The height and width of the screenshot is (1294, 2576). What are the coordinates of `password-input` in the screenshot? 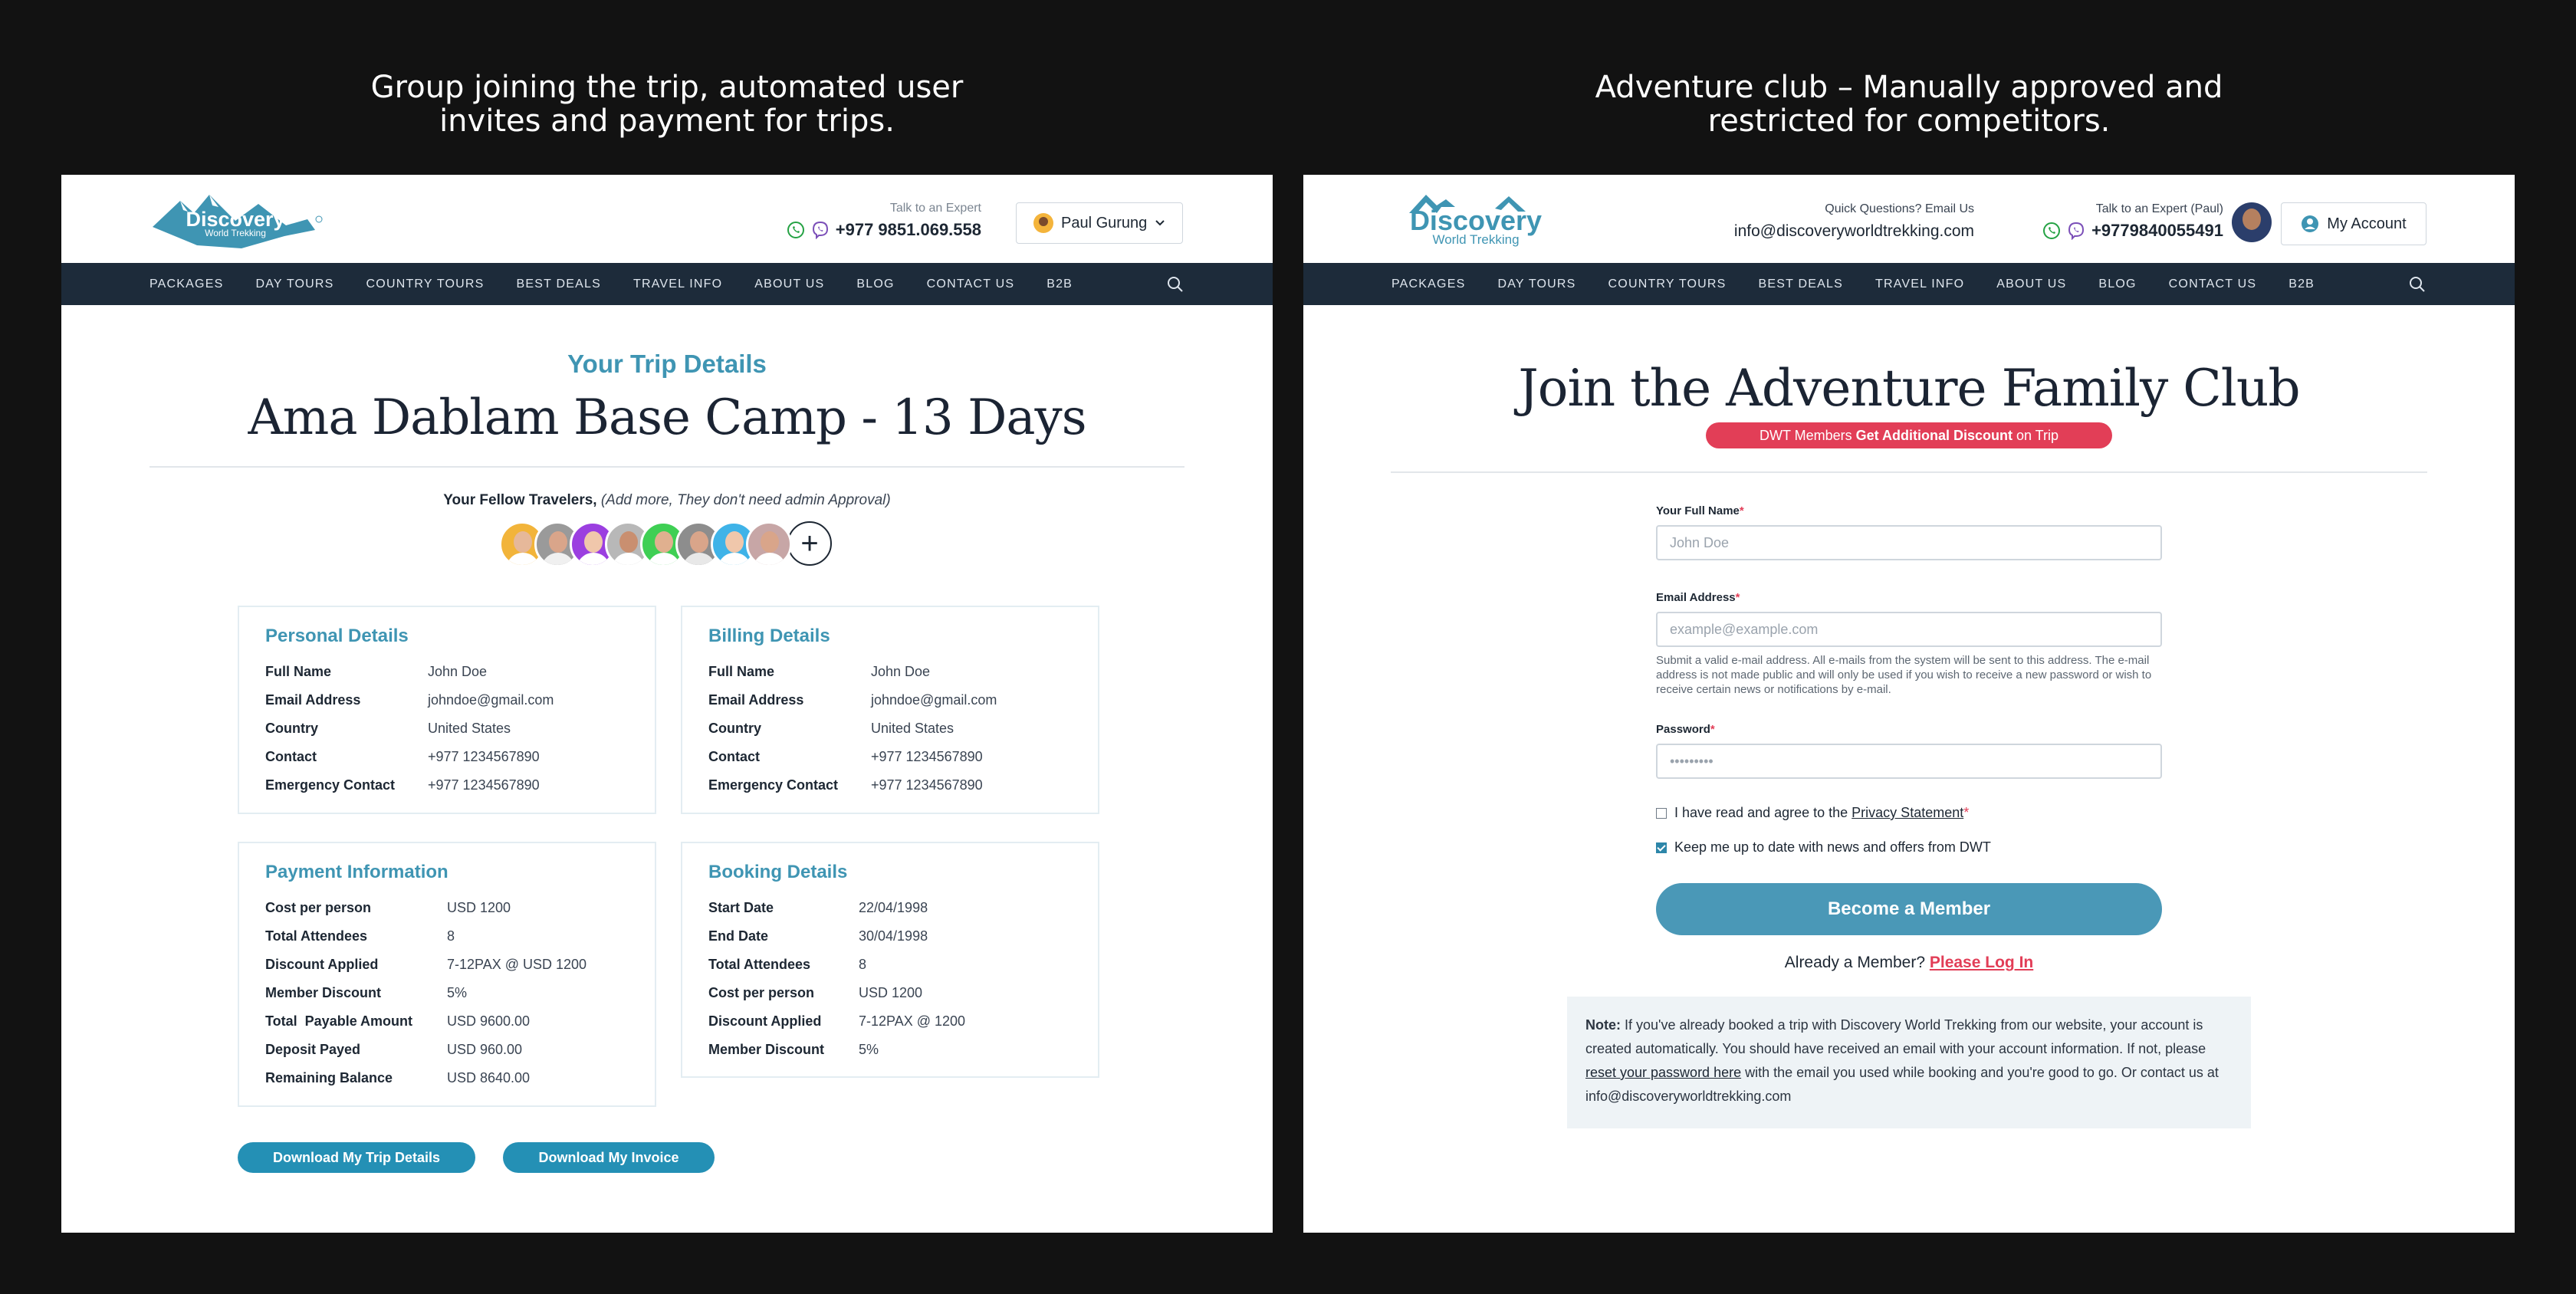 It's located at (1909, 761).